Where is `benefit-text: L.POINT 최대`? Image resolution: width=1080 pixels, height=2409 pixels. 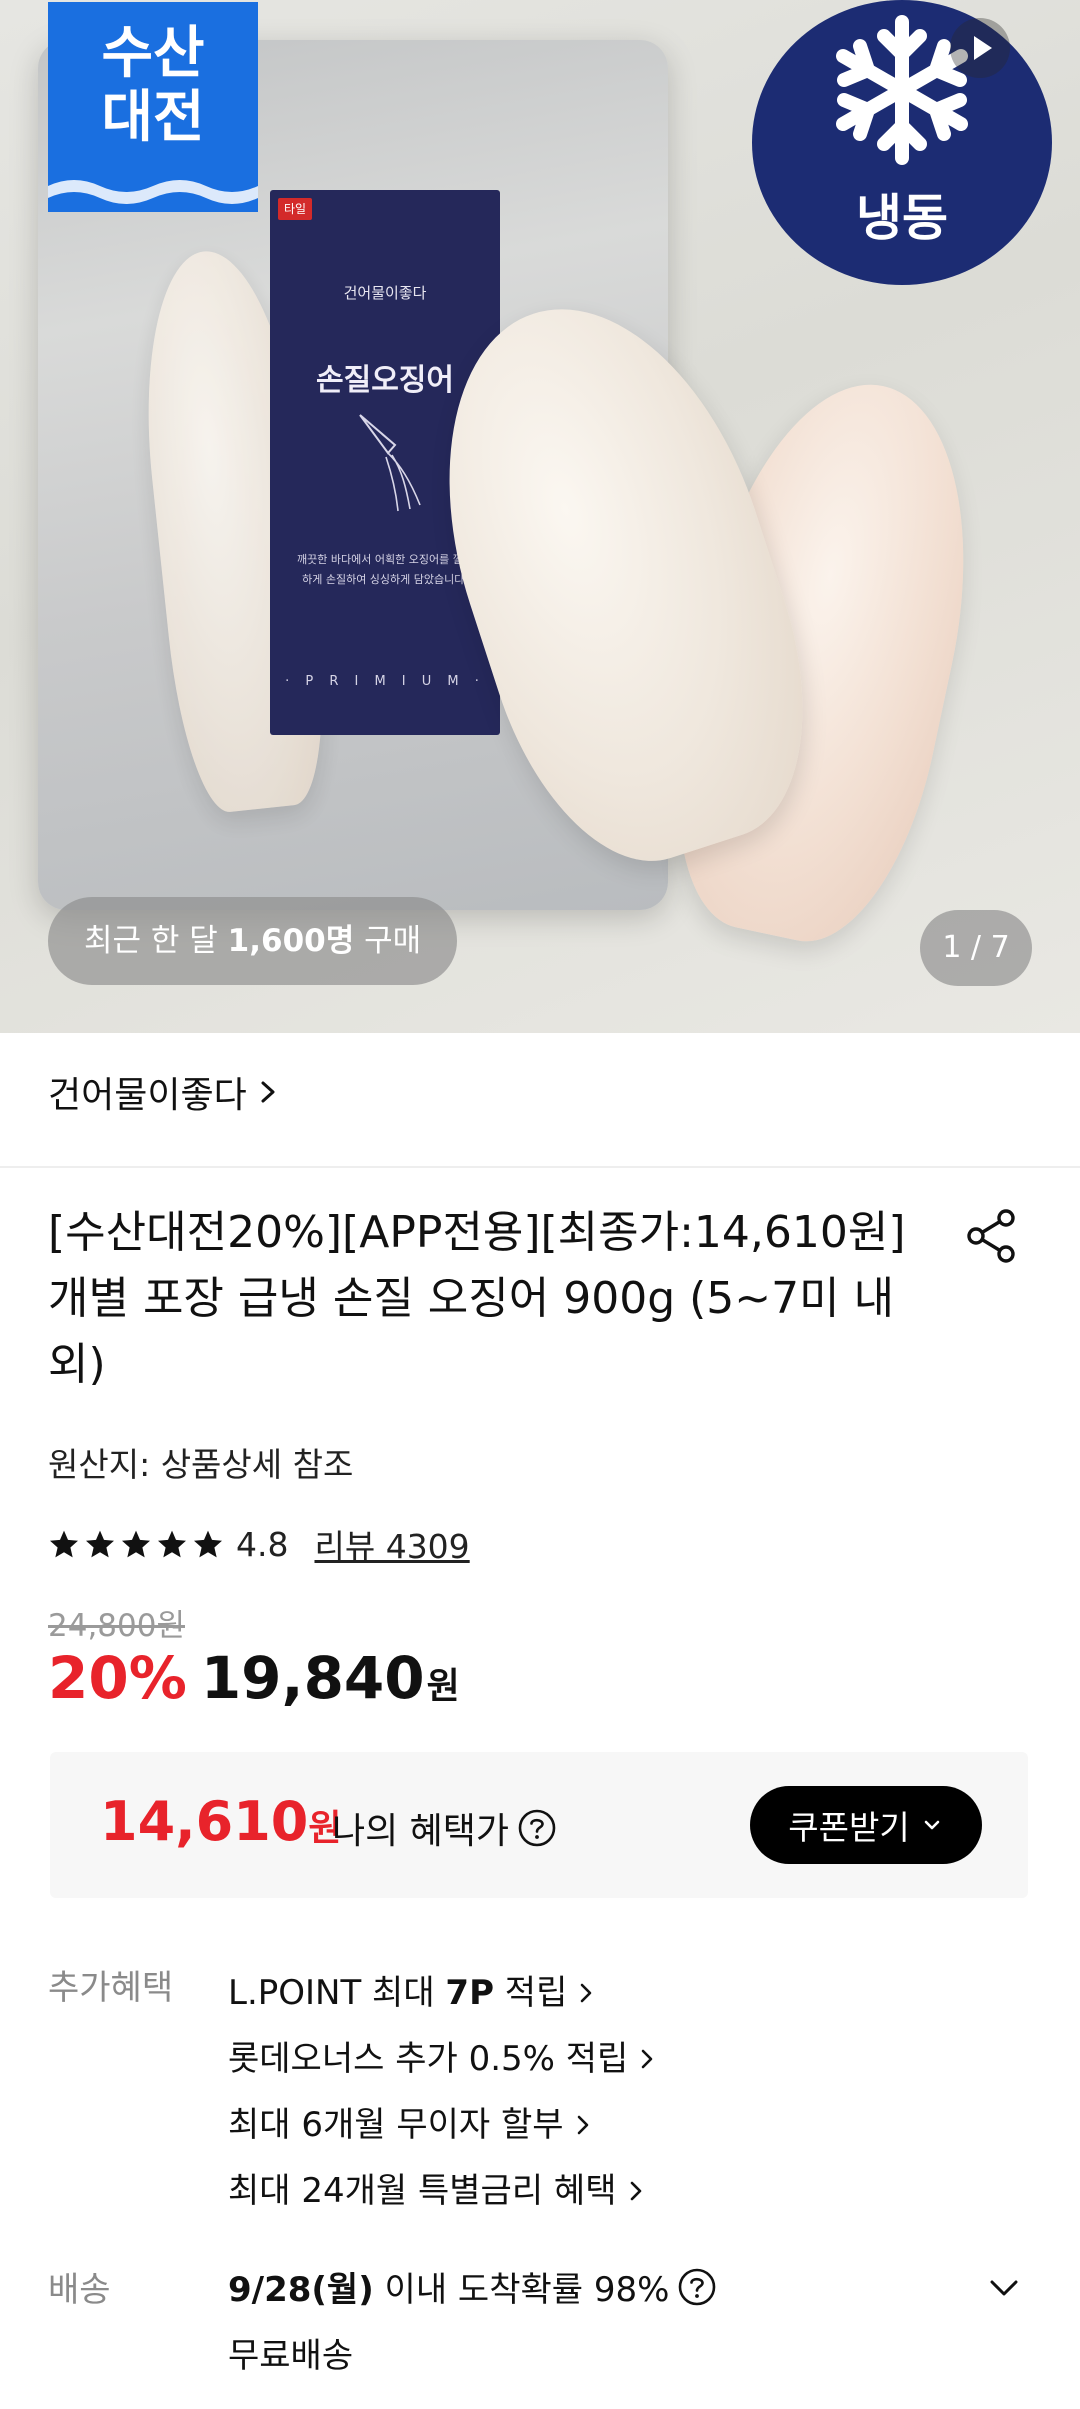
benefit-text: L.POINT 최대 is located at coordinates (337, 1993).